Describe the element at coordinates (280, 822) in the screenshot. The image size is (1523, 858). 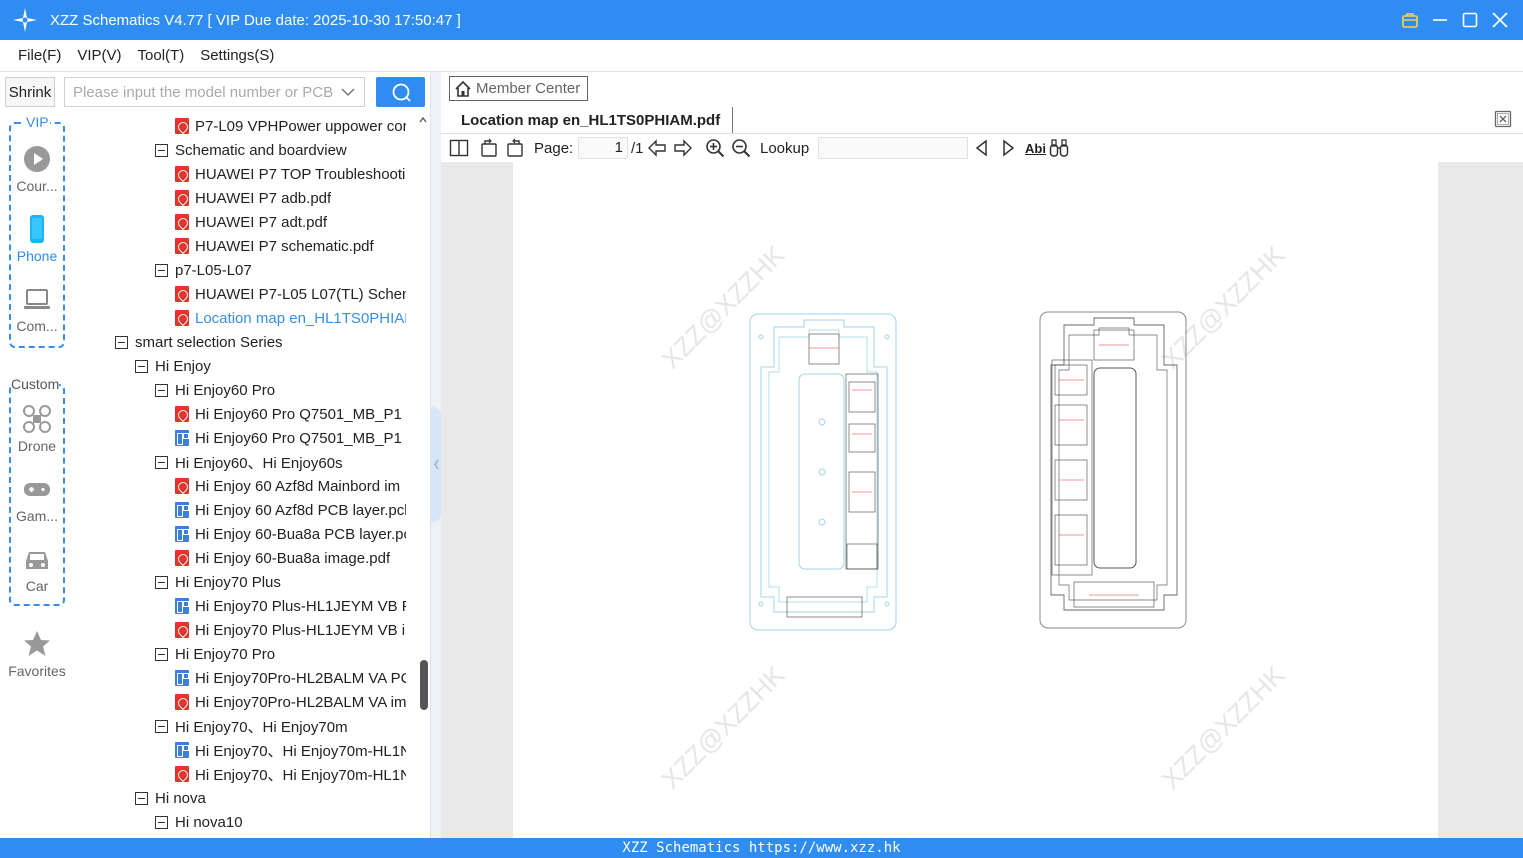
I see `tree-folder: Hi nova10` at that location.